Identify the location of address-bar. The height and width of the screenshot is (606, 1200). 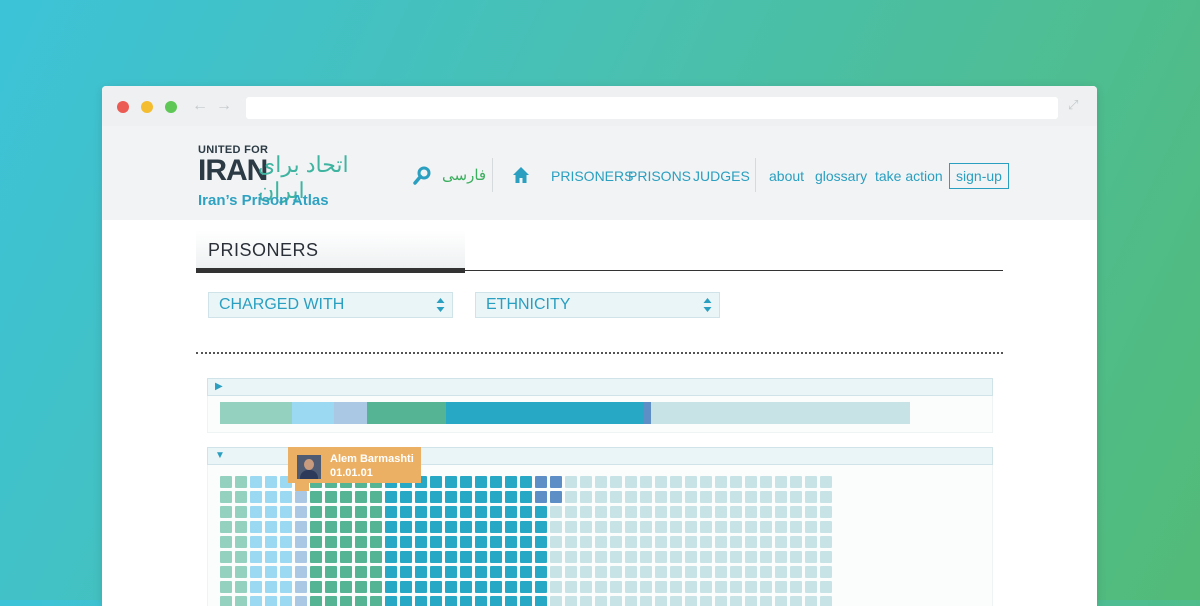
(652, 108).